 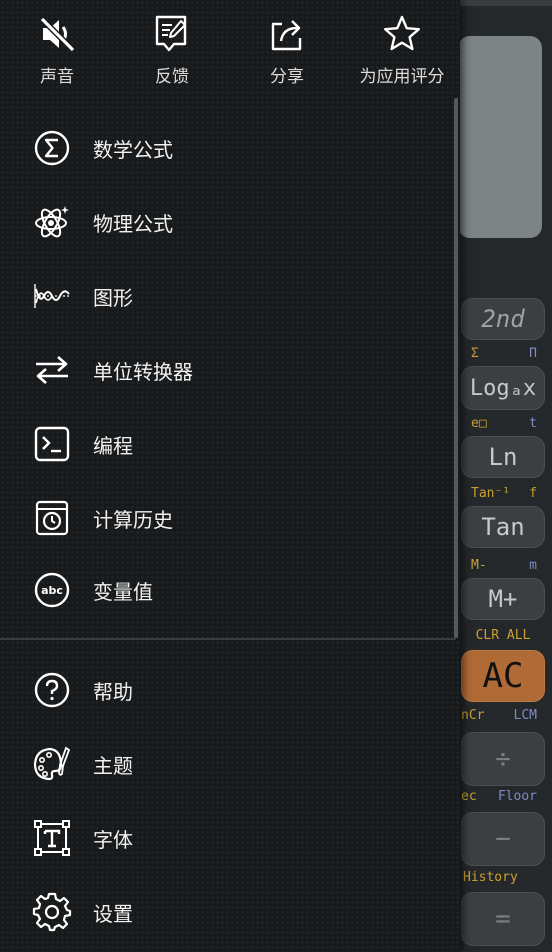 What do you see at coordinates (113, 839) in the screenshot?
I see `menu-label: 字体` at bounding box center [113, 839].